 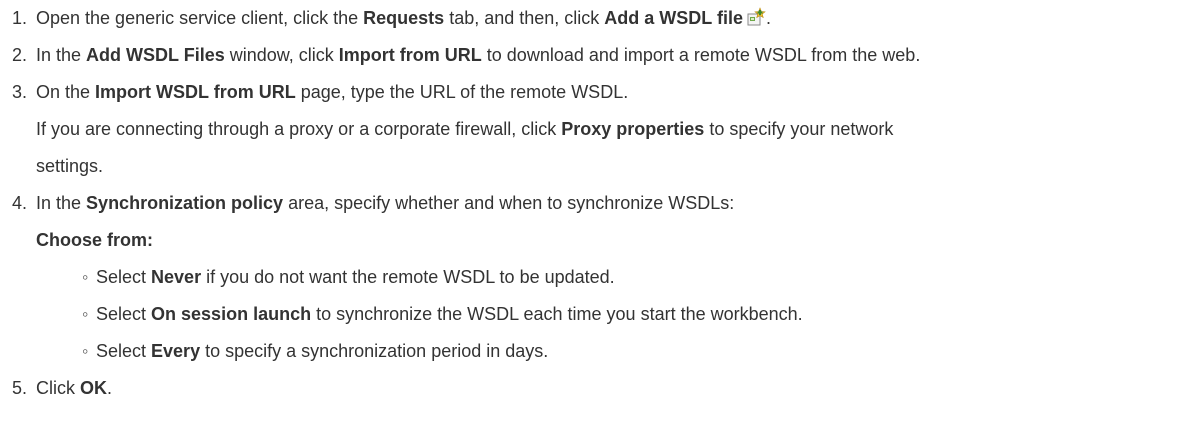 What do you see at coordinates (673, 18) in the screenshot?
I see `ui-term: Add a WSDL file` at bounding box center [673, 18].